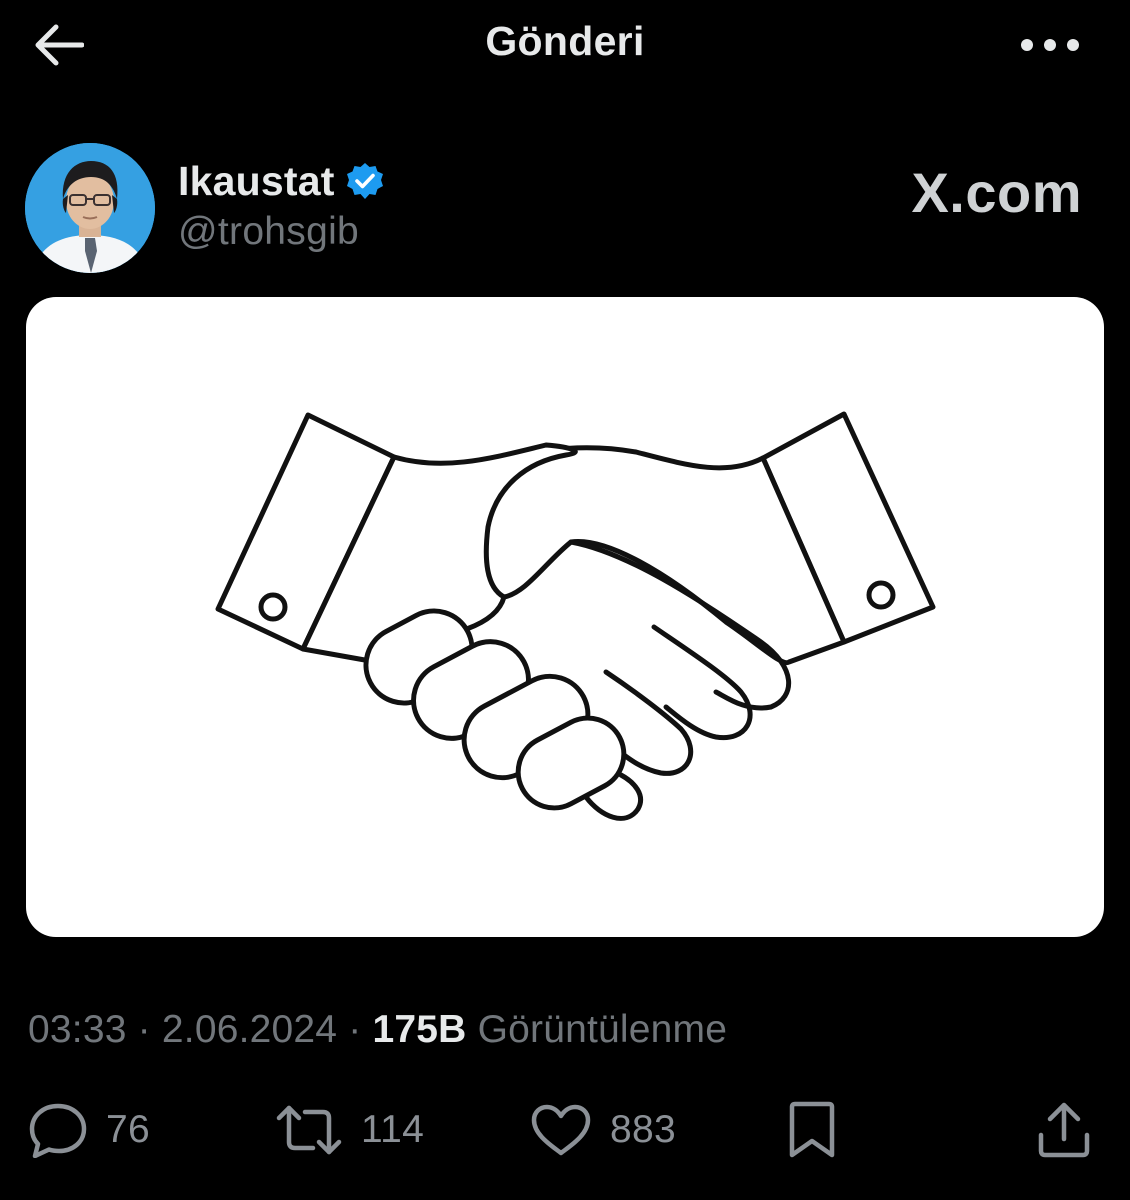 The width and height of the screenshot is (1130, 1200). I want to click on avatar, so click(90, 208).